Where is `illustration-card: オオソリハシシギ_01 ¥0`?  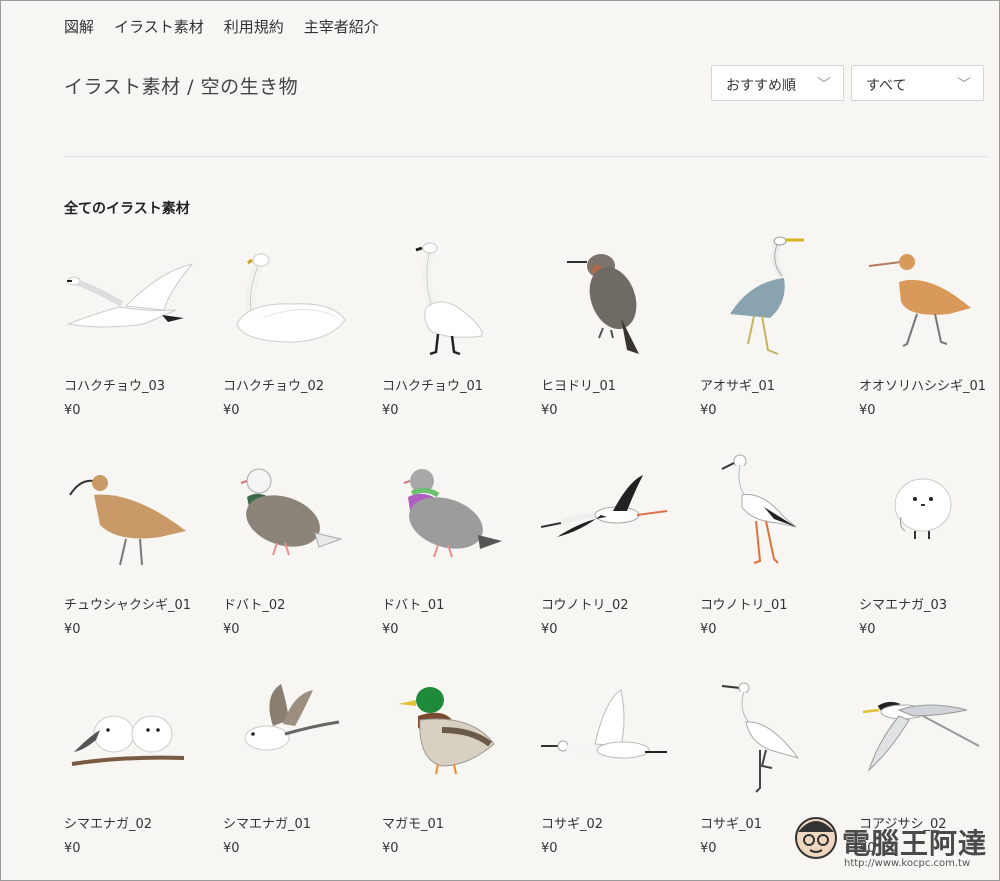 illustration-card: オオソリハシシギ_01 ¥0 is located at coordinates (929, 332).